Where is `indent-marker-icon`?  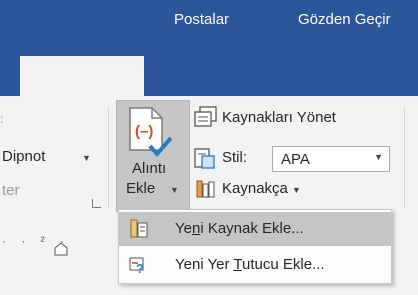
indent-marker-icon is located at coordinates (61, 249).